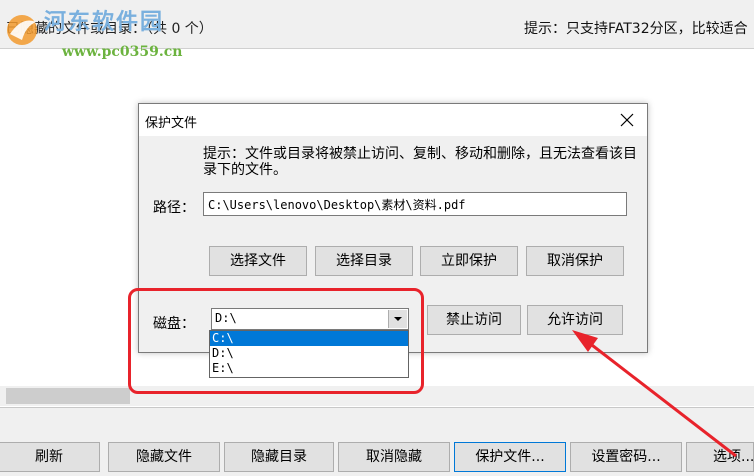 The image size is (754, 476). Describe the element at coordinates (415, 204) in the screenshot. I see `path-input: C:\Users\lenovo\Desktop\素材\资料.pdf` at that location.